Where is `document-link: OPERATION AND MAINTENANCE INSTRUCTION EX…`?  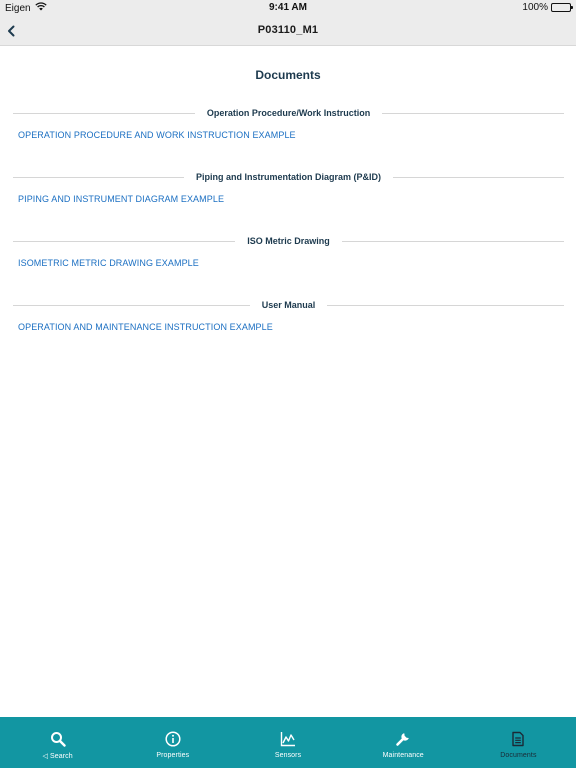
document-link: OPERATION AND MAINTENANCE INSTRUCTION EX… is located at coordinates (297, 327).